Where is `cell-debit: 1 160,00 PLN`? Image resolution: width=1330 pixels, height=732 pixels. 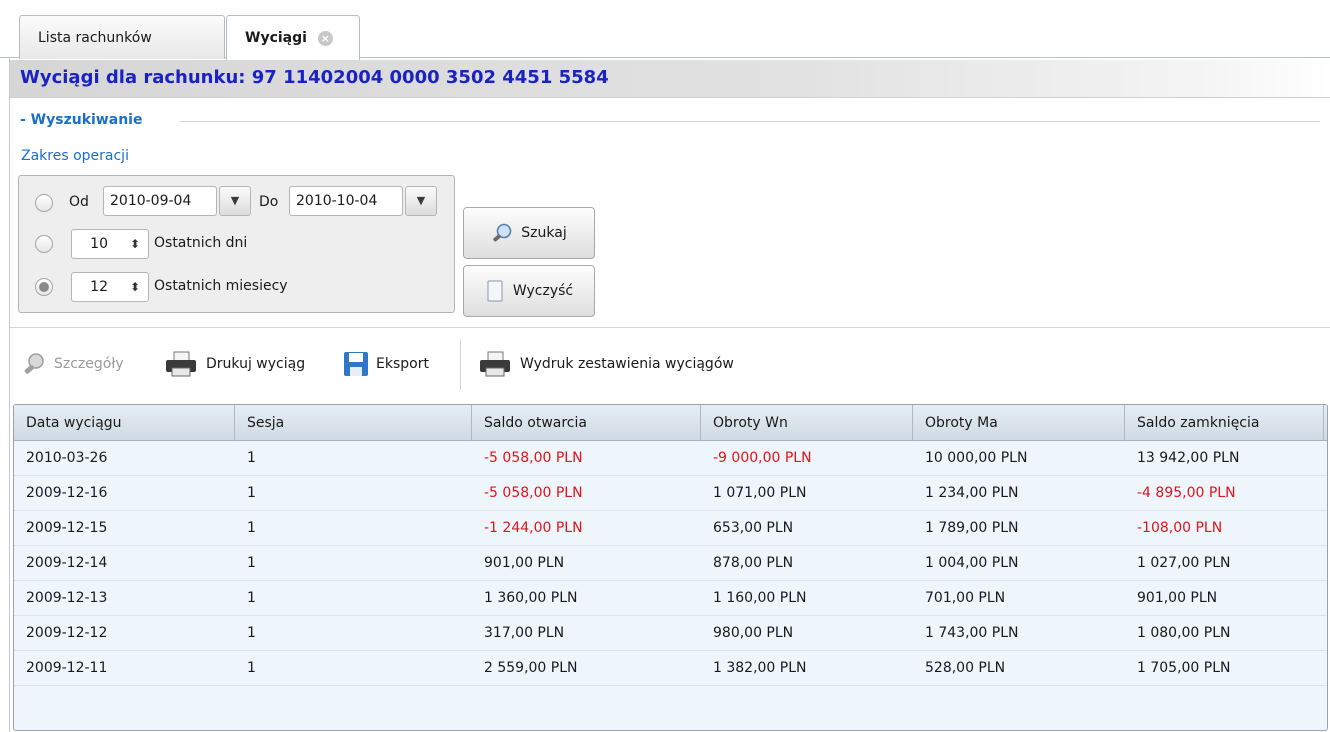 cell-debit: 1 160,00 PLN is located at coordinates (760, 598).